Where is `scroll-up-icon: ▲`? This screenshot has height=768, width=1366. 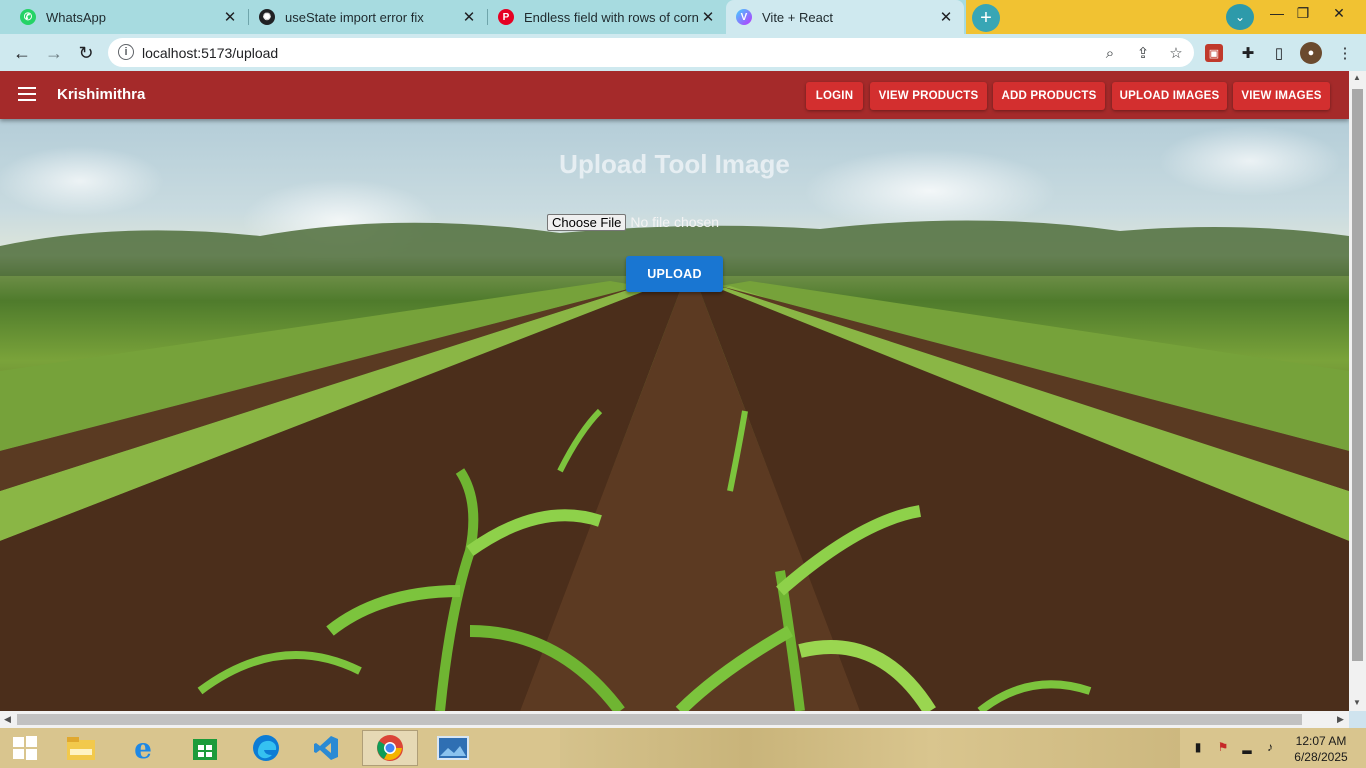
scroll-up-icon: ▲ is located at coordinates (1357, 77).